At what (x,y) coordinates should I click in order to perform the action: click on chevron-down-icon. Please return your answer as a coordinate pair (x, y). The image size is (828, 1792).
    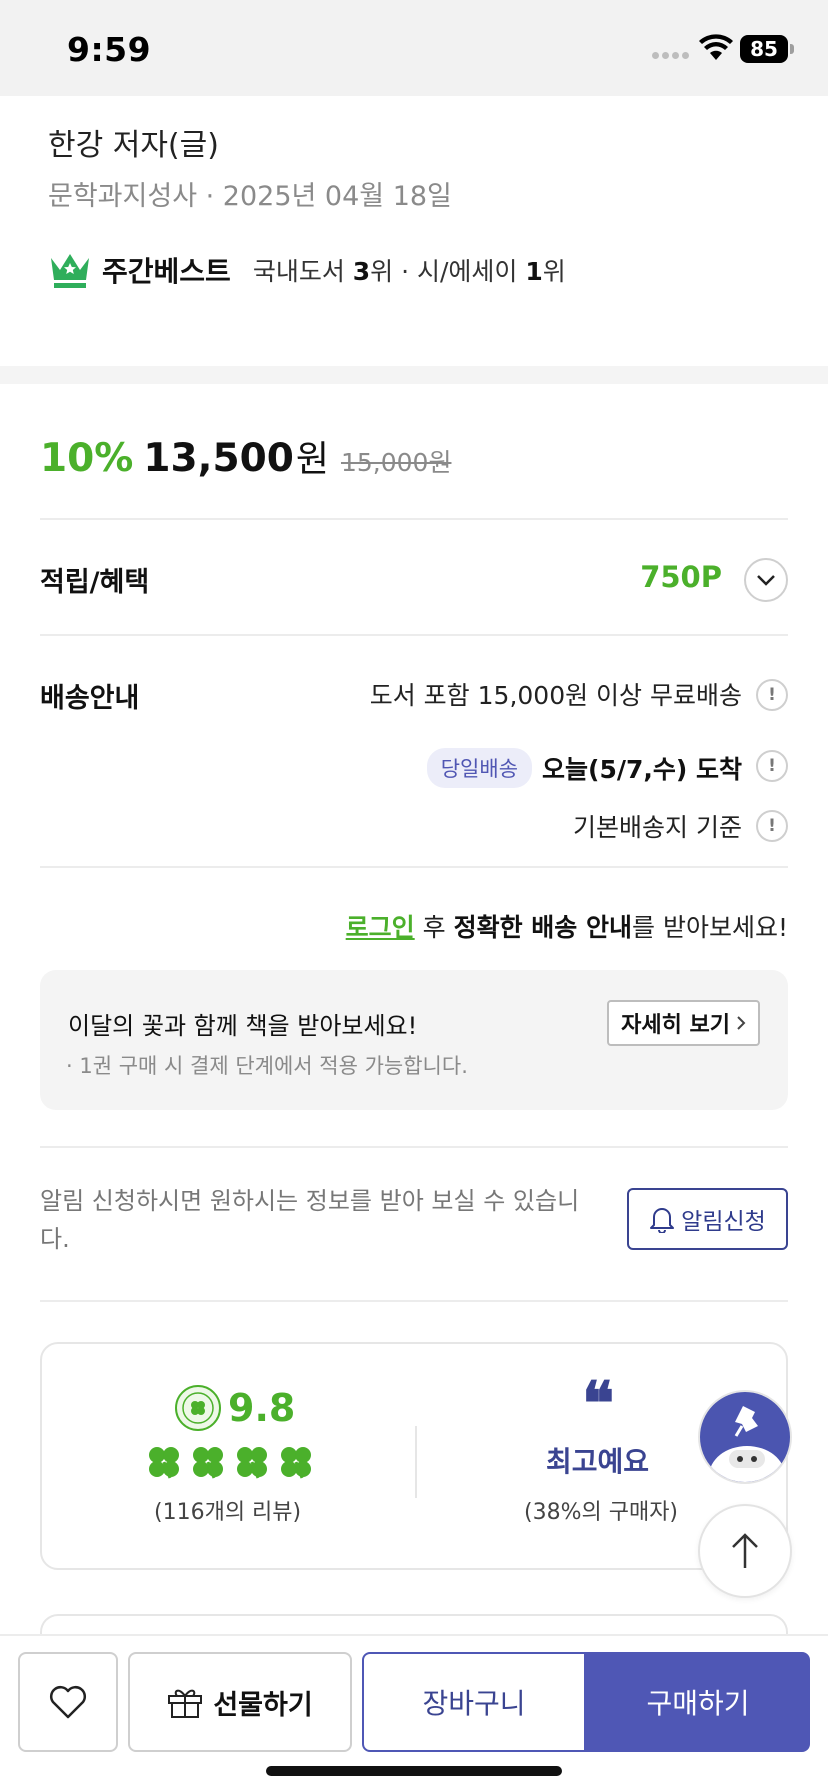
    Looking at the image, I should click on (766, 580).